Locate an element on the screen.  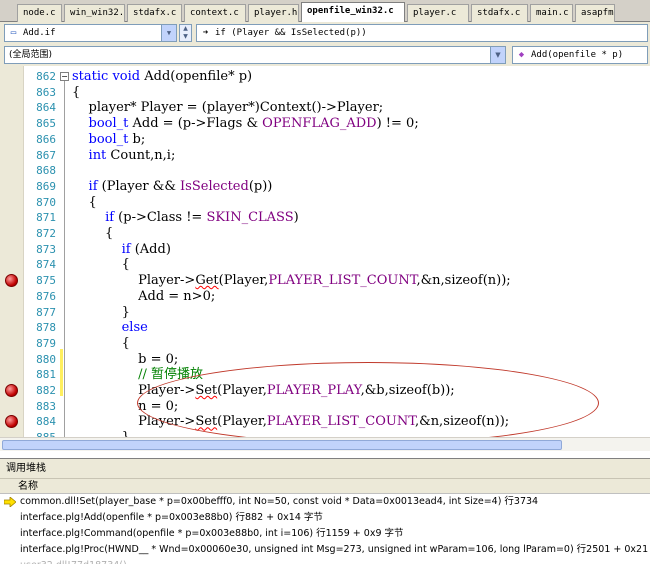
code-text: b = 0; is located at coordinates (125, 359).